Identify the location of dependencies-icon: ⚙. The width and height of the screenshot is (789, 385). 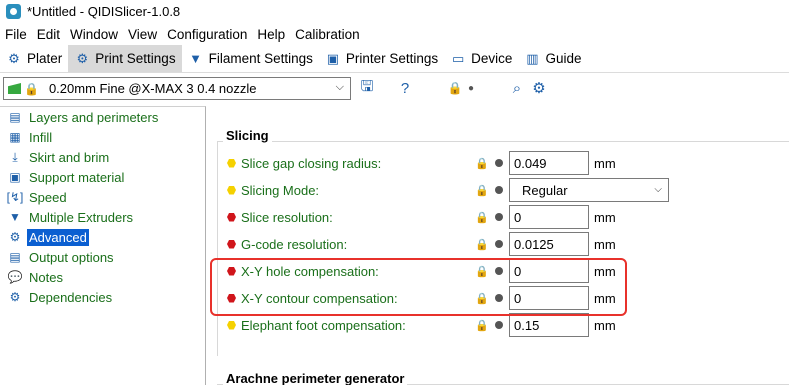
(15, 297).